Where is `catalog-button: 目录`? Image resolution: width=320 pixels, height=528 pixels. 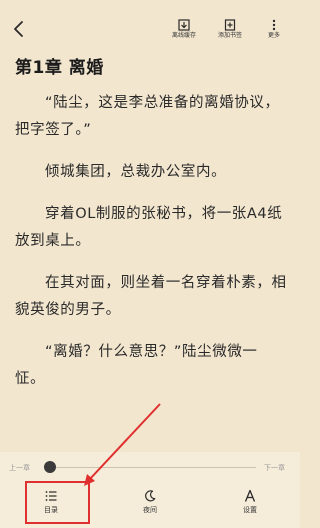 catalog-button: 目录 is located at coordinates (51, 502).